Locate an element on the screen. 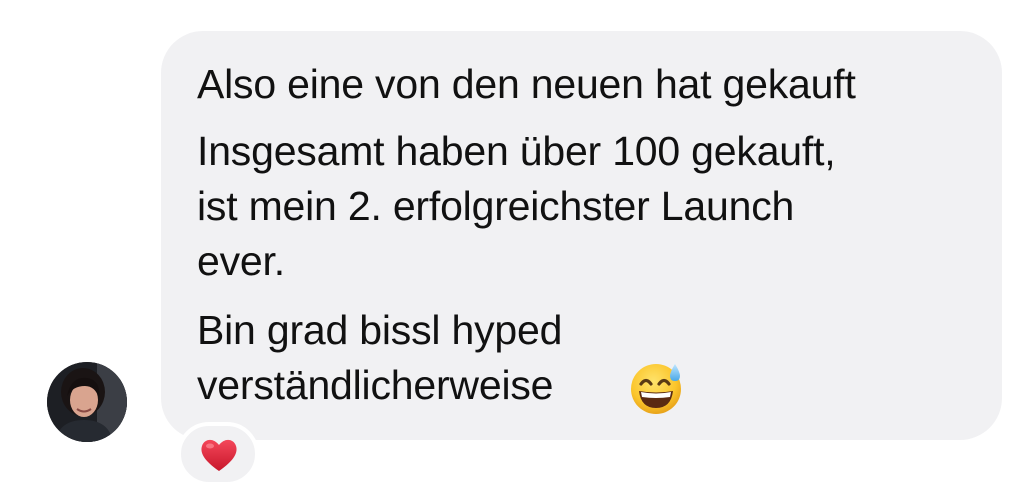  message-line-5: Bin grad bissl hyped is located at coordinates (380, 330).